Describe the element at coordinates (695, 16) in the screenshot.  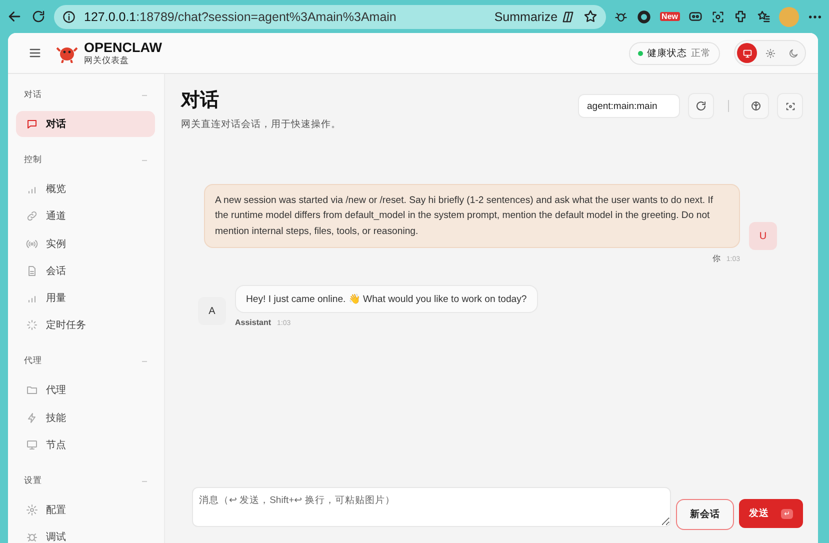
I see `game-controller-icon` at that location.